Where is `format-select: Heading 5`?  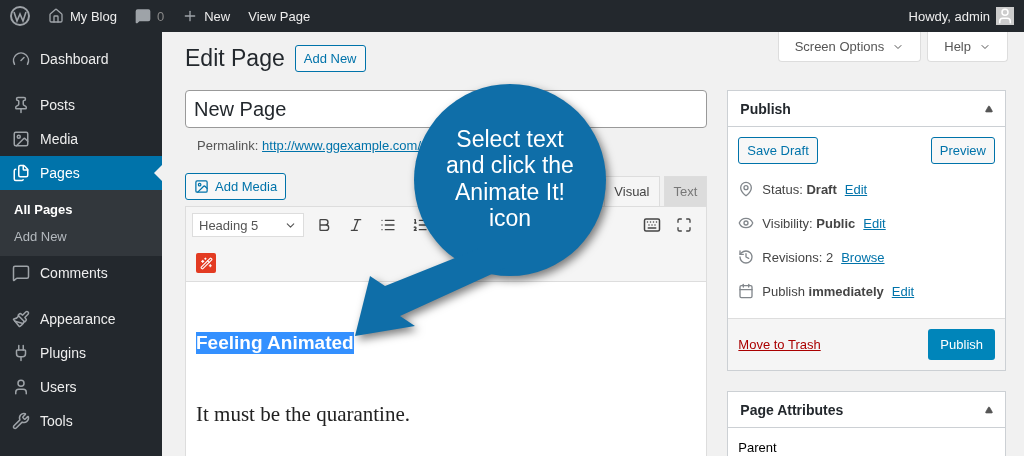
format-select: Heading 5 is located at coordinates (248, 225).